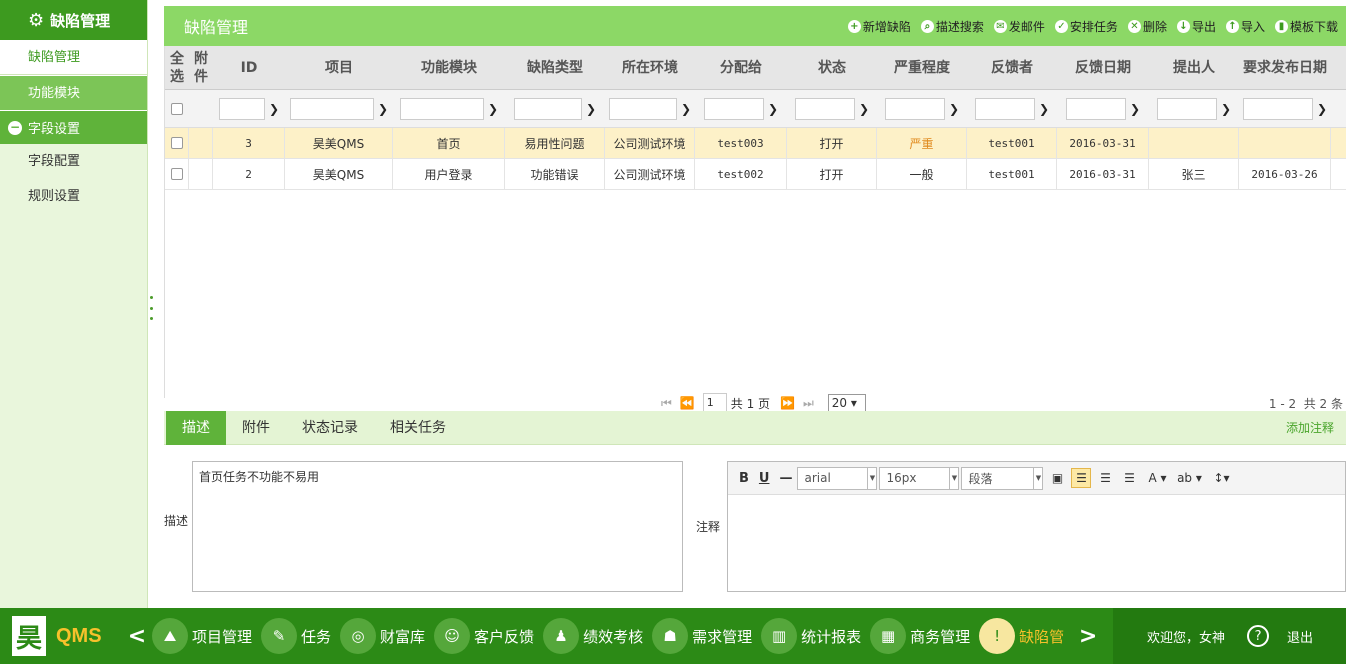 This screenshot has width=1346, height=664. Describe the element at coordinates (846, 403) in the screenshot. I see `page-size-select: 20 ▾` at that location.